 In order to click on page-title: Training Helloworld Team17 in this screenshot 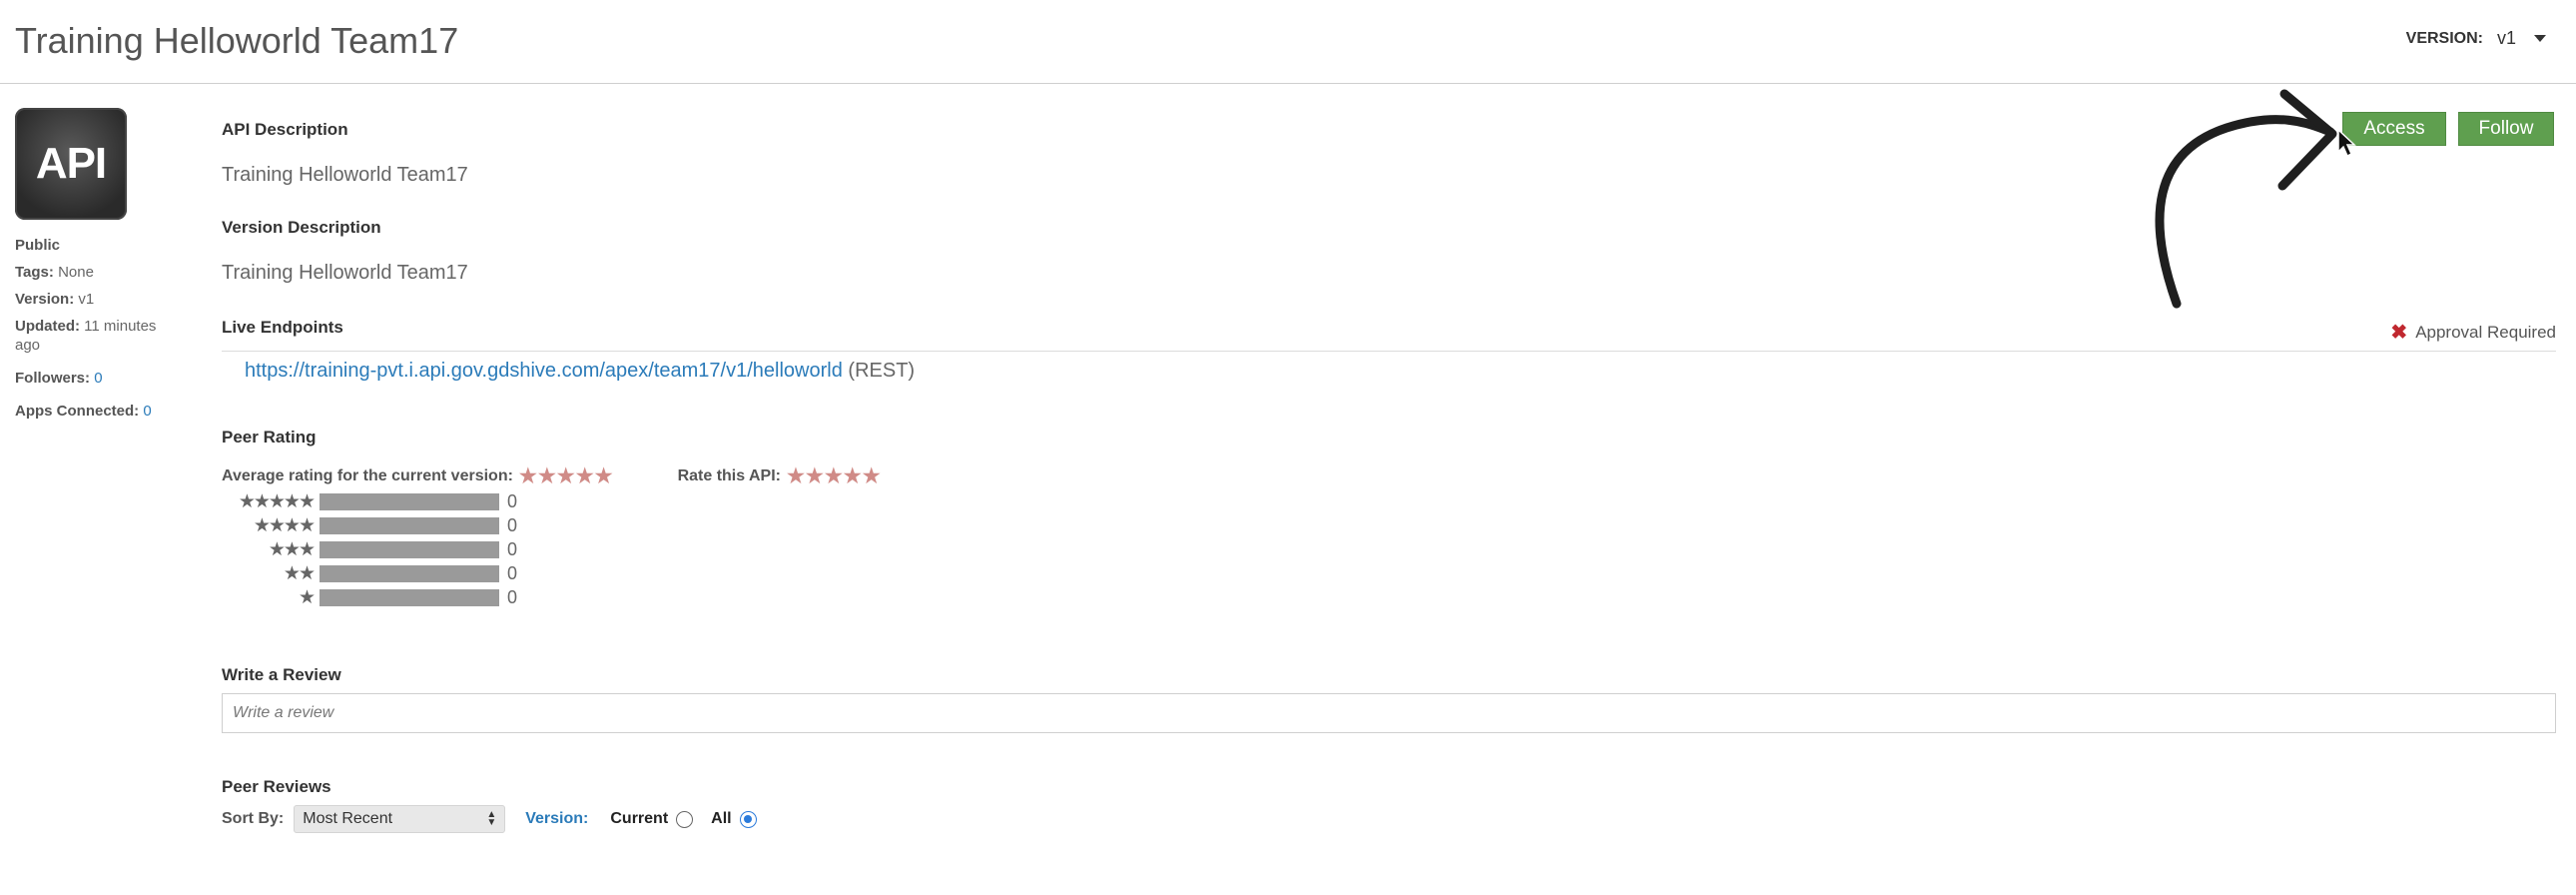, I will do `click(237, 41)`.